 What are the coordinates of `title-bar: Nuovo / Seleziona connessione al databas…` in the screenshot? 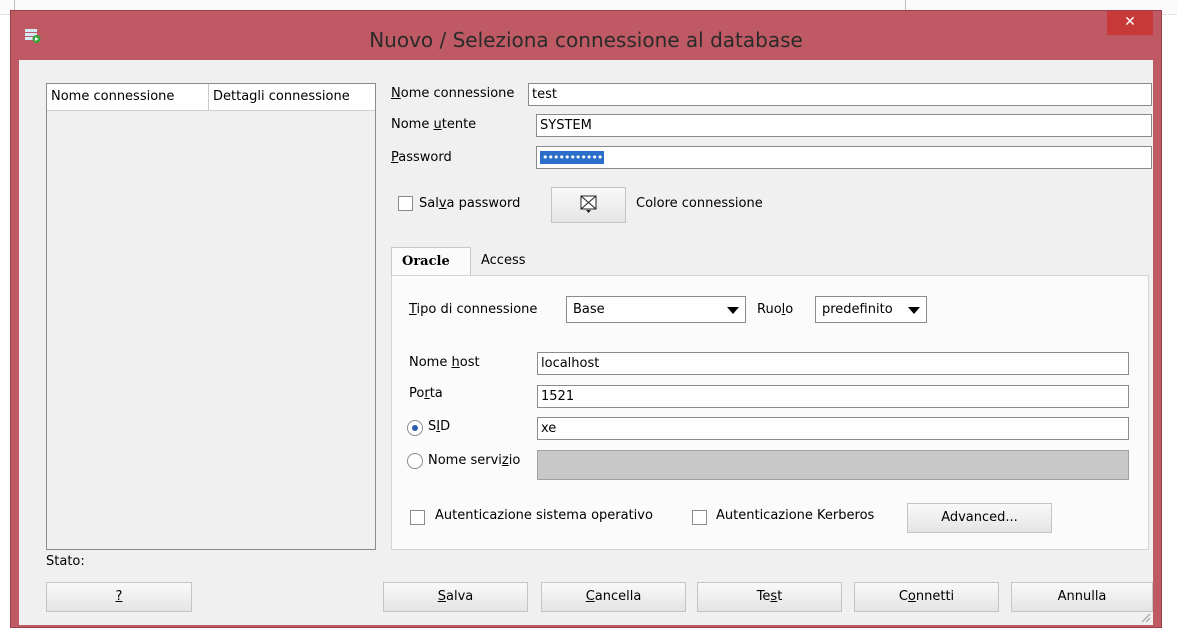 It's located at (586, 33).